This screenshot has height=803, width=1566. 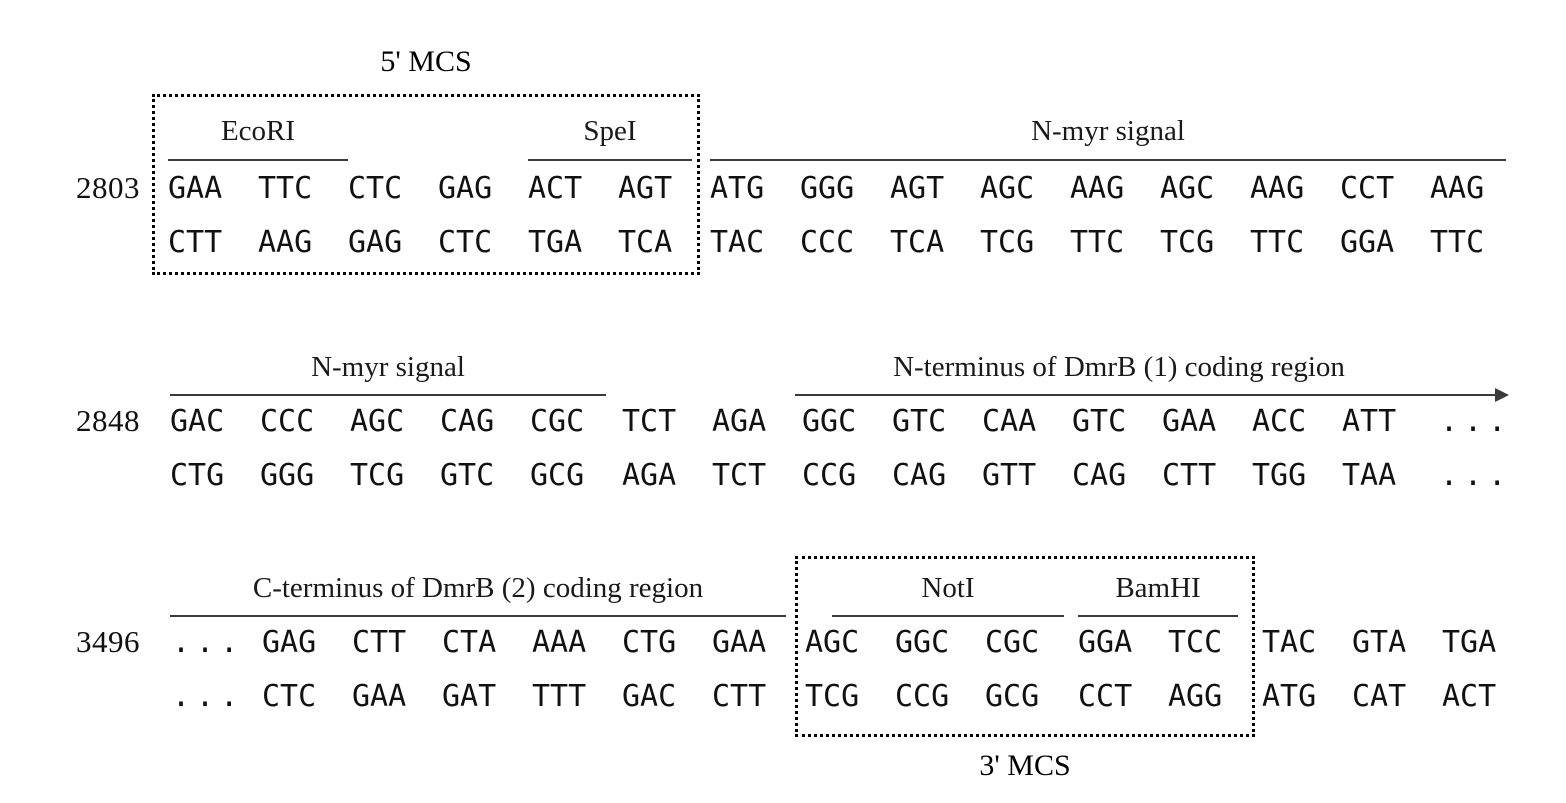 I want to click on feature-label-bamhi: BamHI, so click(x=1158, y=588).